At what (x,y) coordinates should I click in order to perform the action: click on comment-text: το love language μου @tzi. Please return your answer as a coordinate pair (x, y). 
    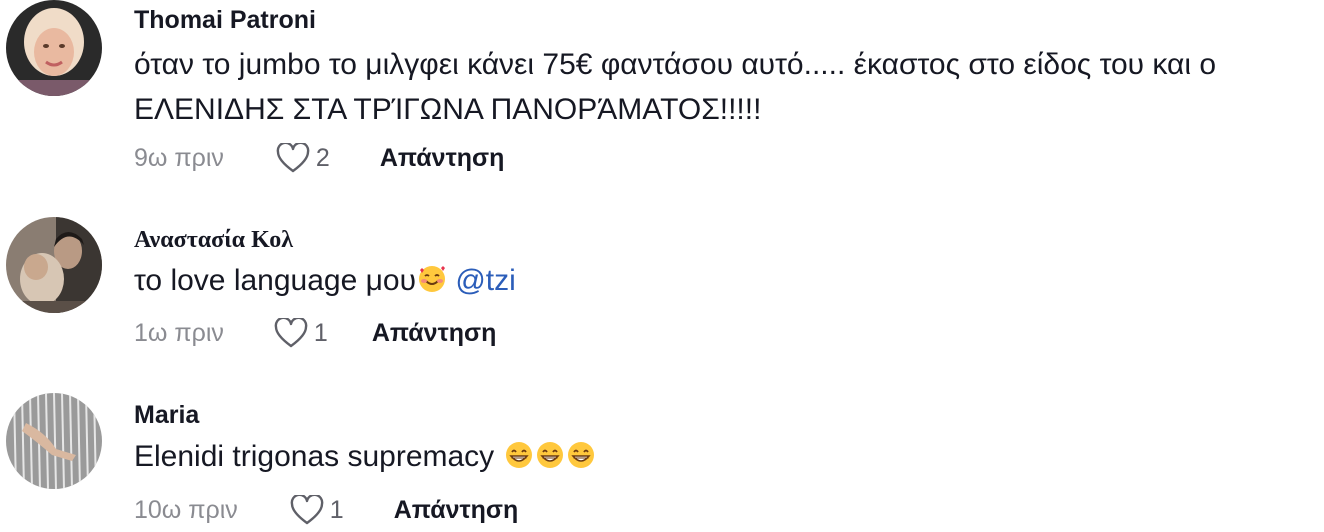
    Looking at the image, I should click on (709, 280).